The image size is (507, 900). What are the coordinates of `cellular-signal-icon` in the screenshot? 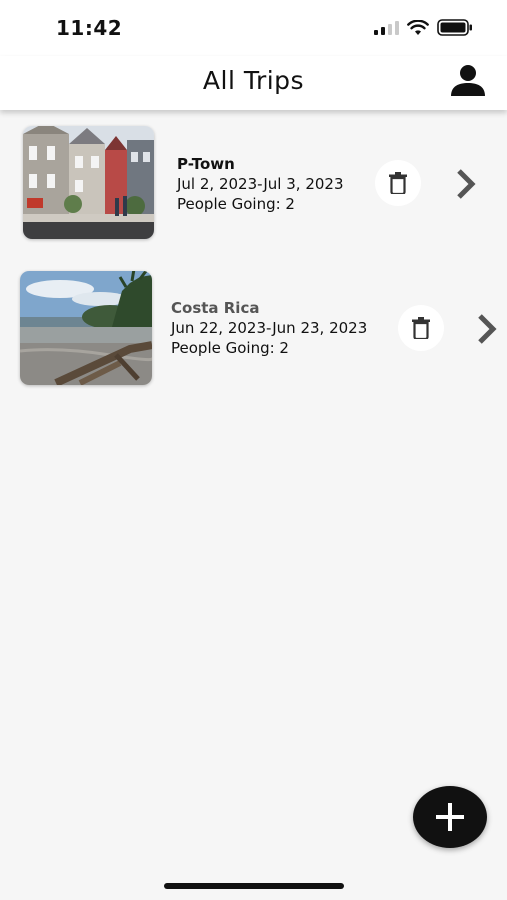 It's located at (386, 27).